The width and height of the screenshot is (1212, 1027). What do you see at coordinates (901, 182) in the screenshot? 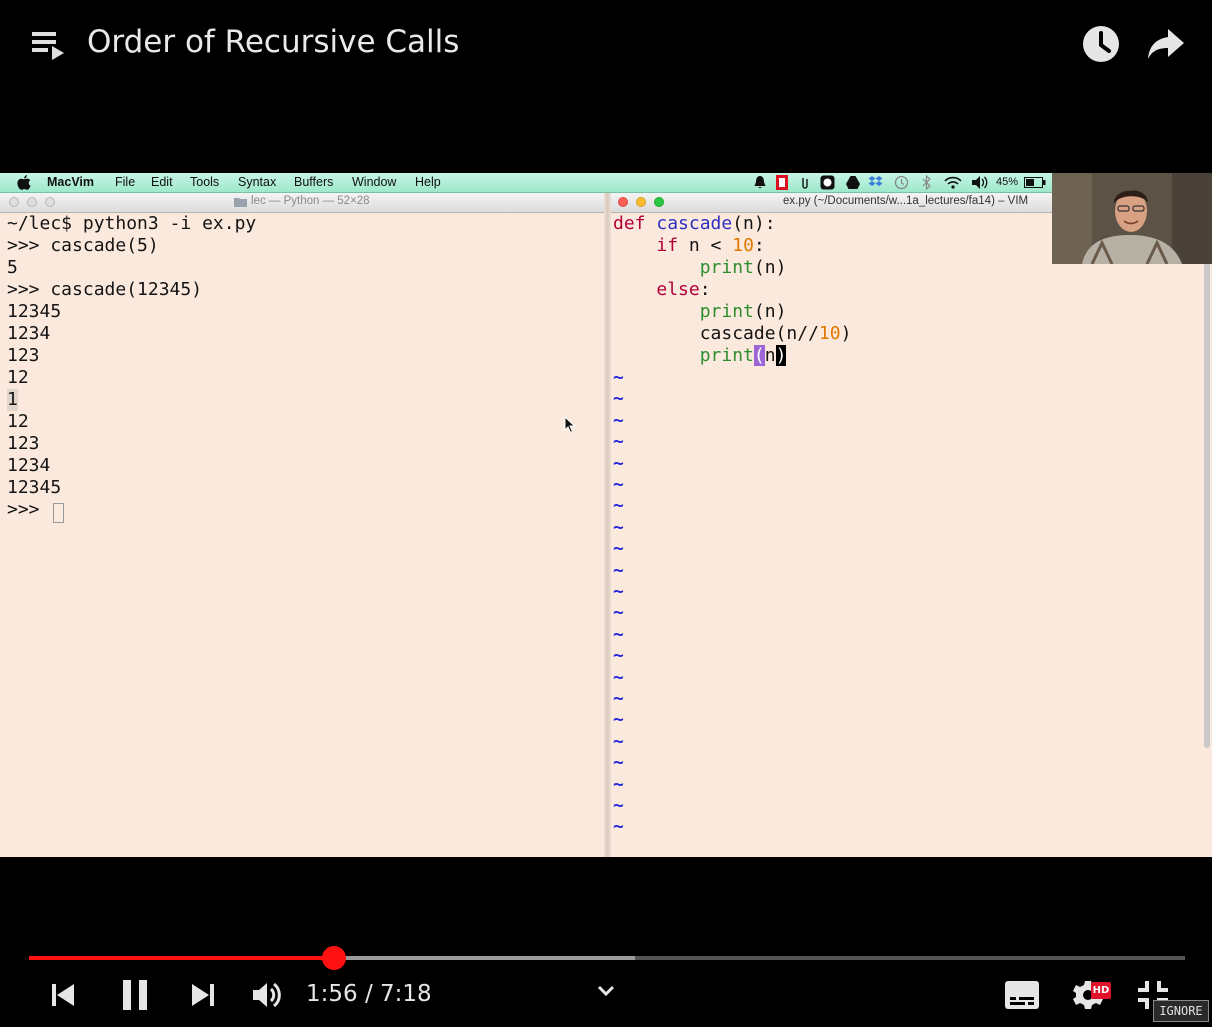
I see `time-machine-icon` at bounding box center [901, 182].